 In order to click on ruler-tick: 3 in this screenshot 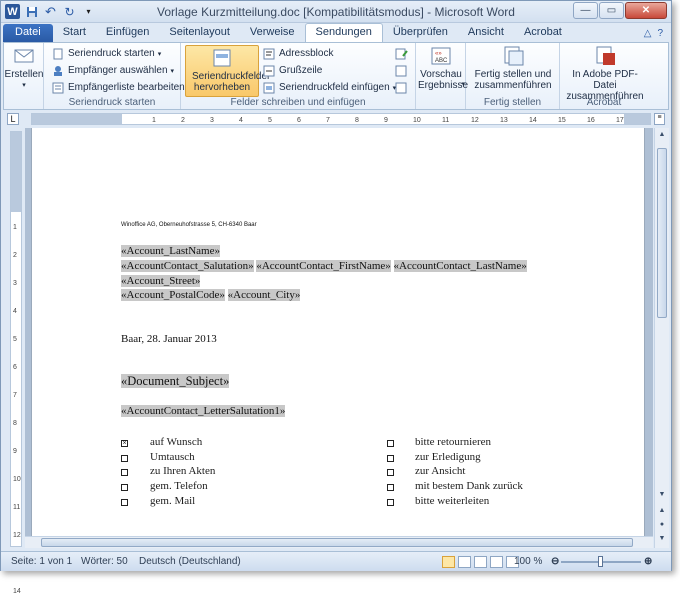, I will do `click(212, 120)`.